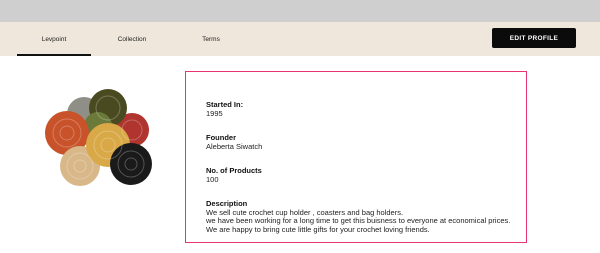 The width and height of the screenshot is (600, 253). Describe the element at coordinates (300, 11) in the screenshot. I see `top-strip` at that location.